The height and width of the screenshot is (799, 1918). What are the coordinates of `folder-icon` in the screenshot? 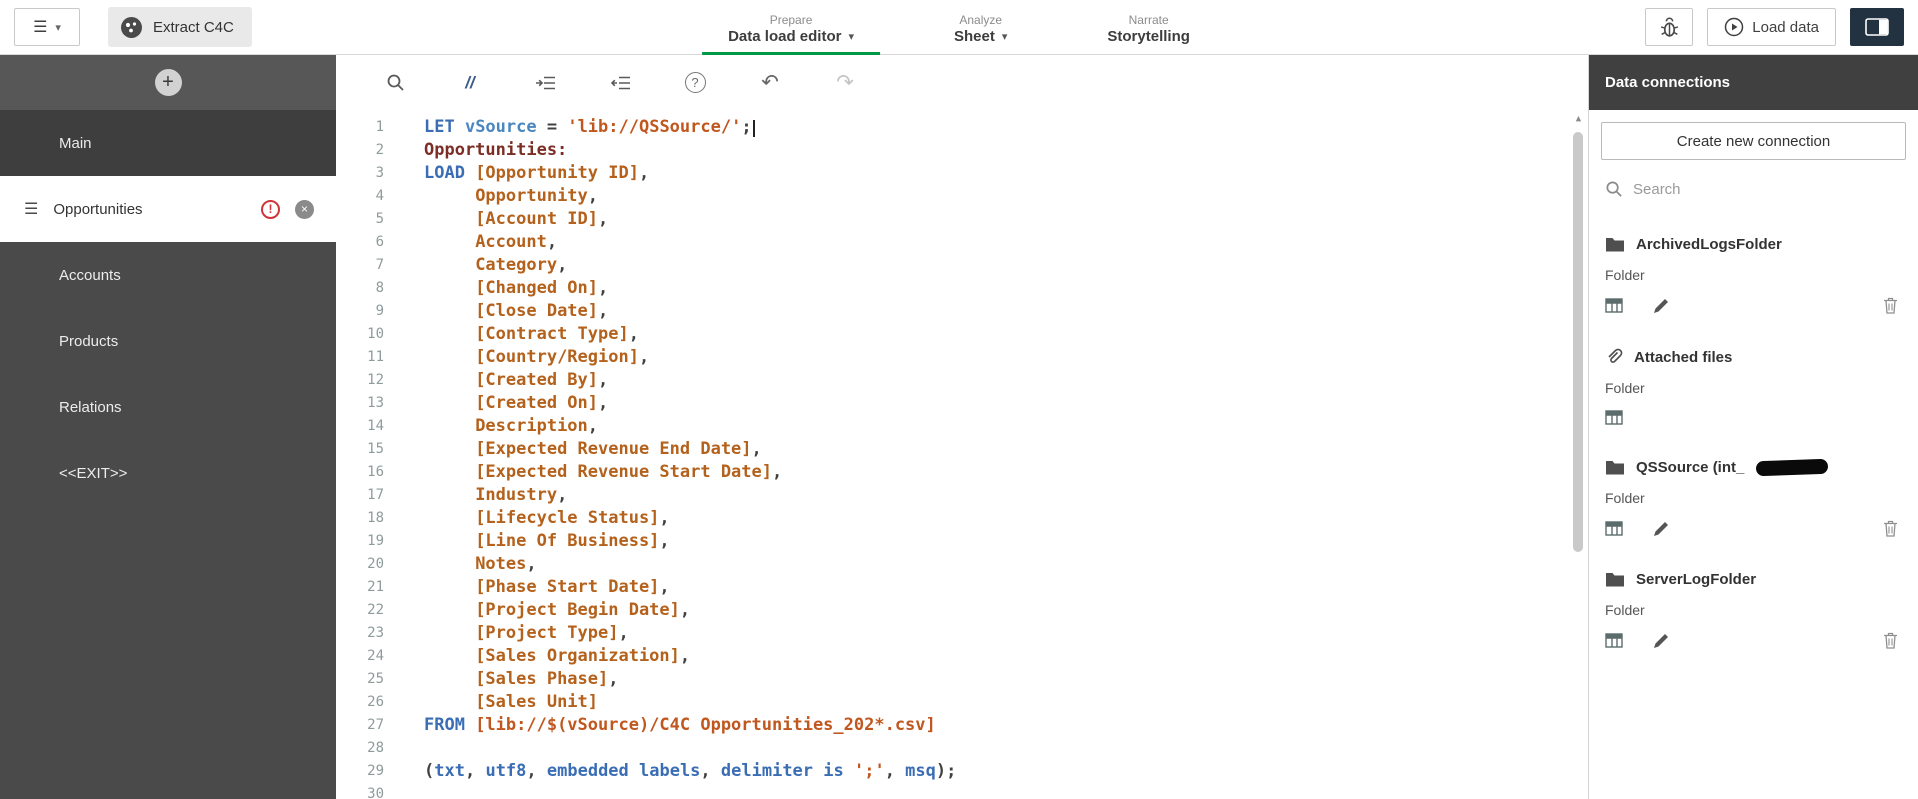 It's located at (1615, 580).